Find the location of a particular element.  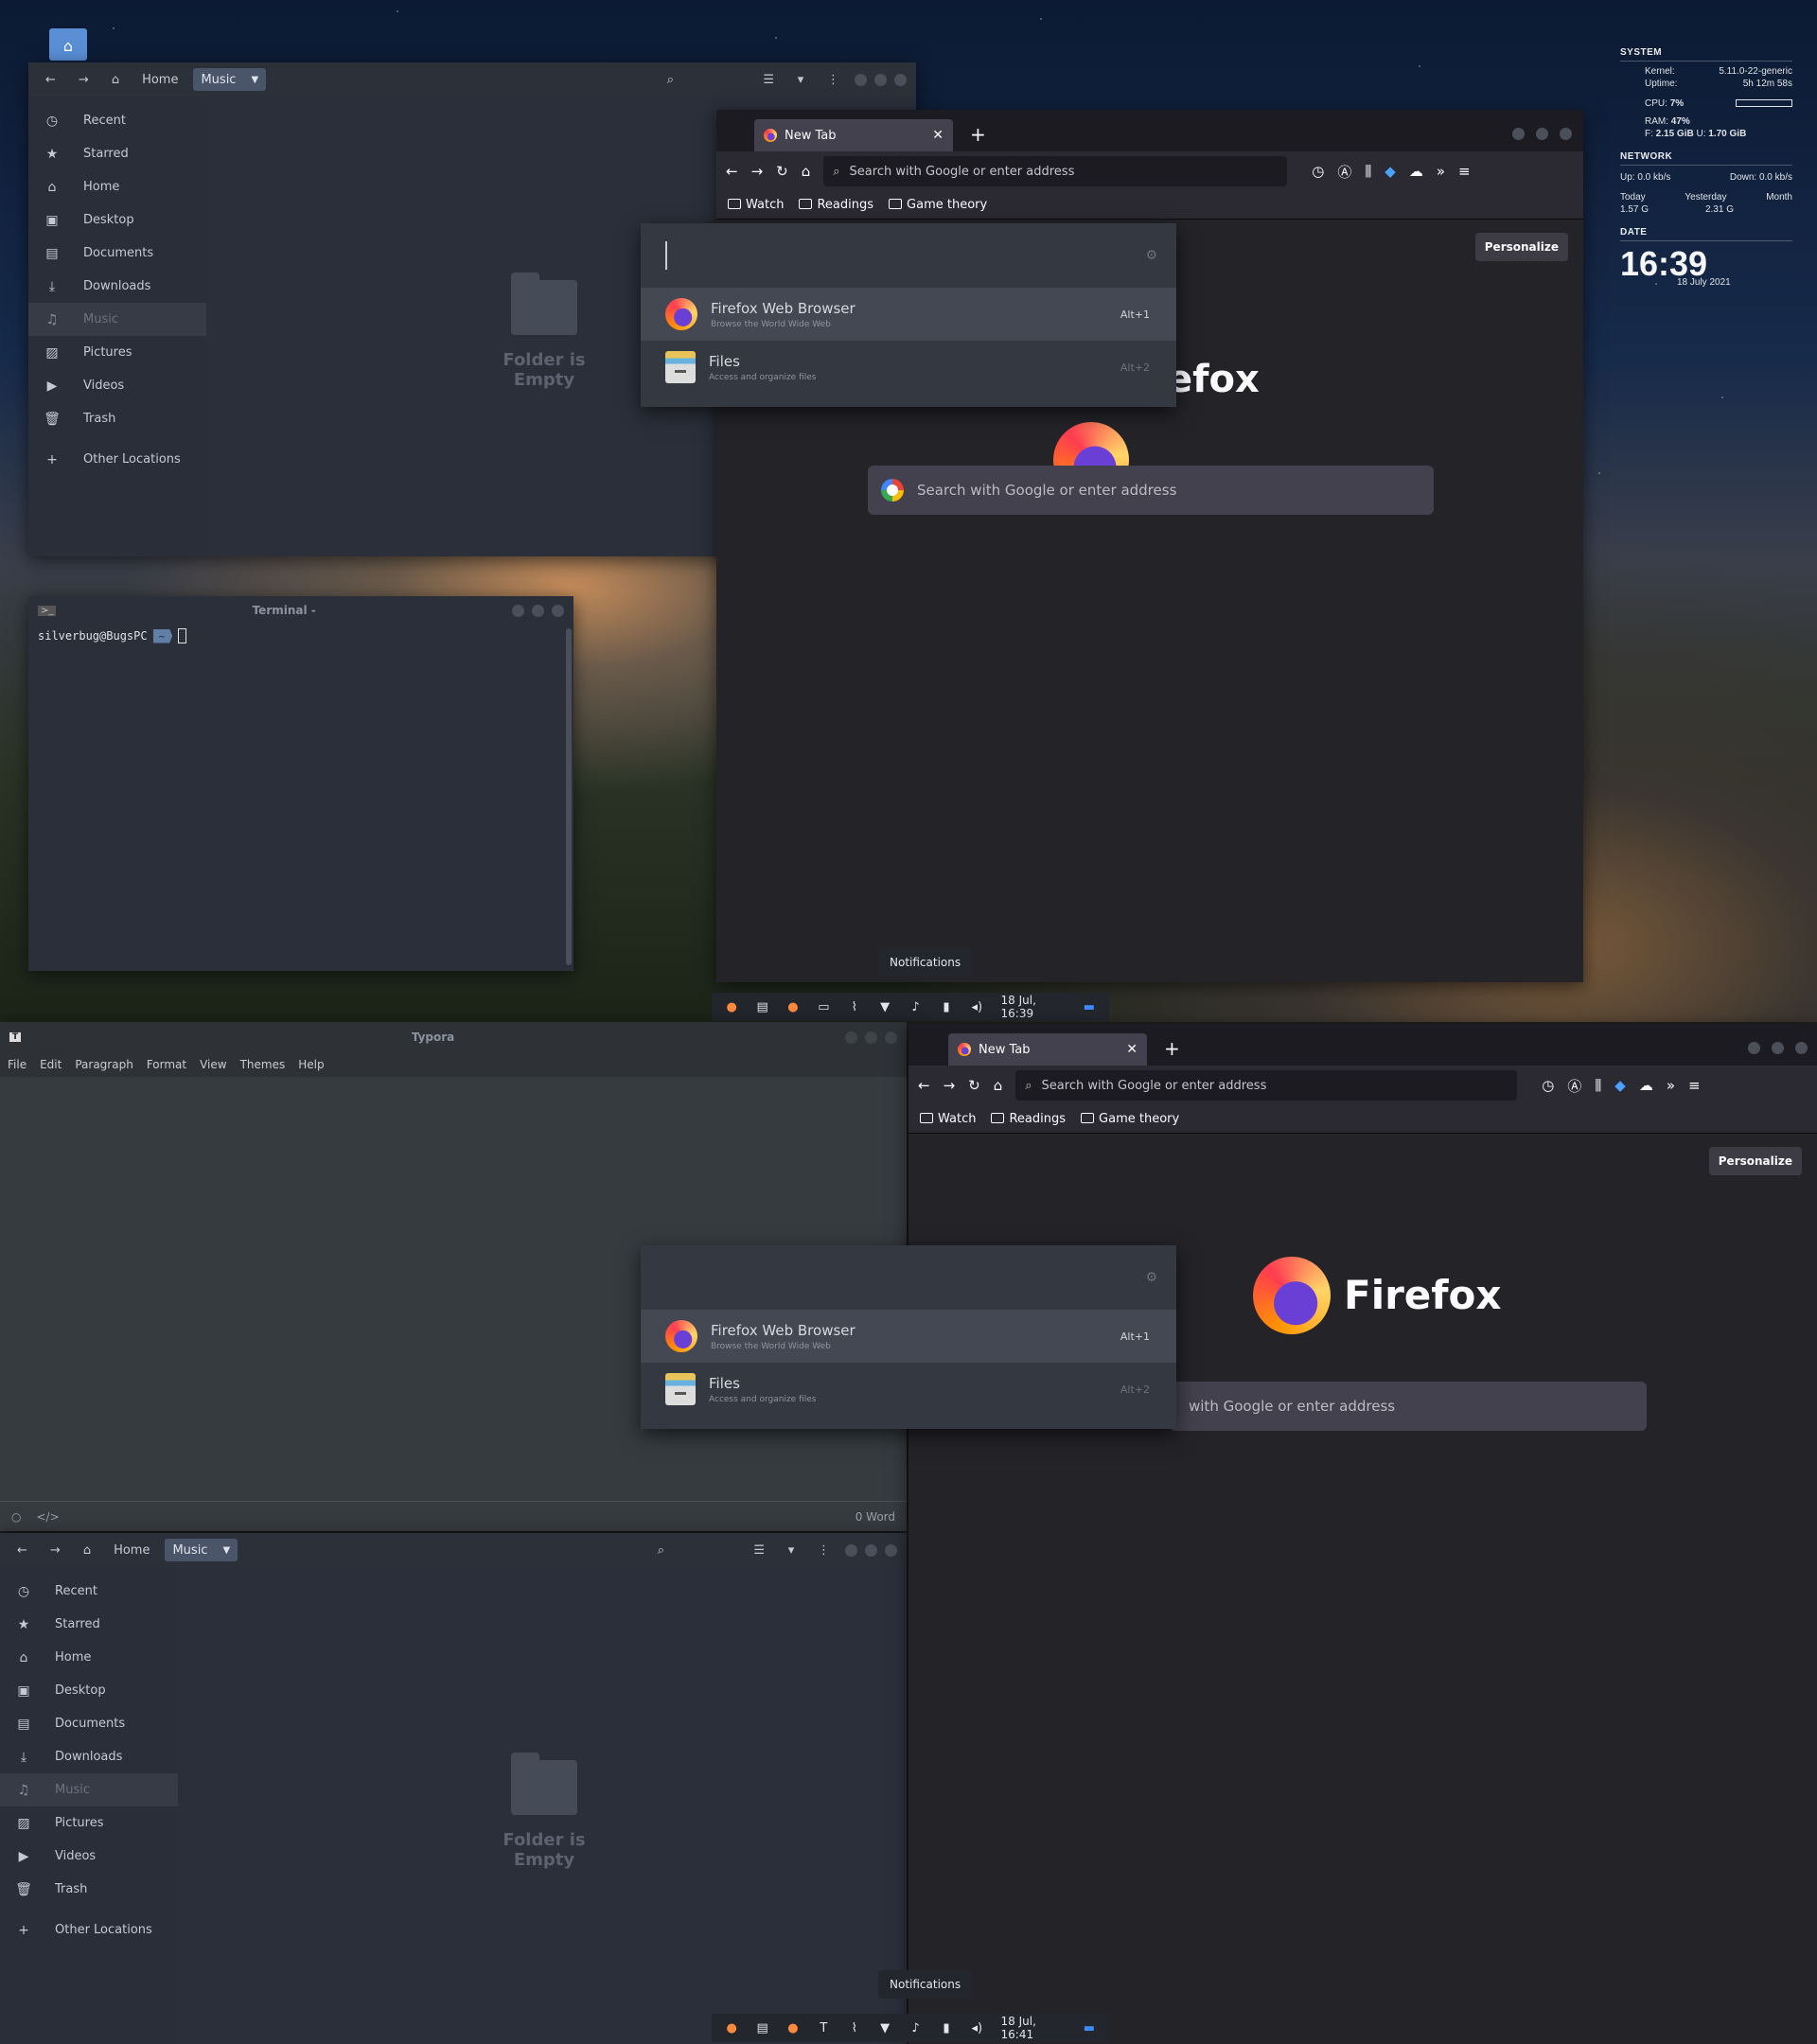

home-button: ⌂ is located at coordinates (998, 1085).